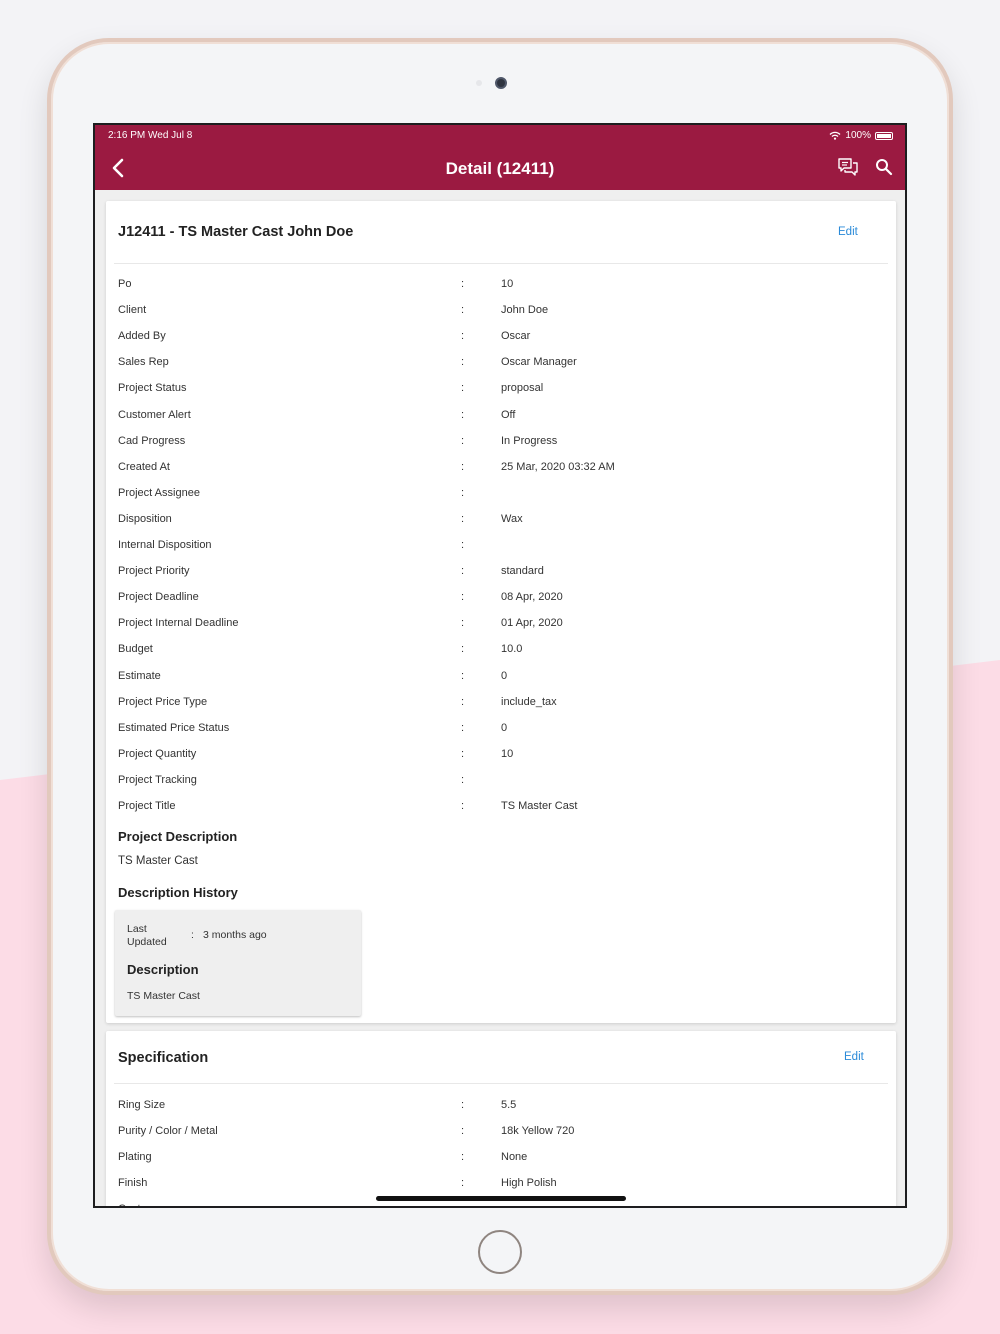  What do you see at coordinates (501, 422) in the screenshot?
I see `detail-row: Customer Alert: Off` at bounding box center [501, 422].